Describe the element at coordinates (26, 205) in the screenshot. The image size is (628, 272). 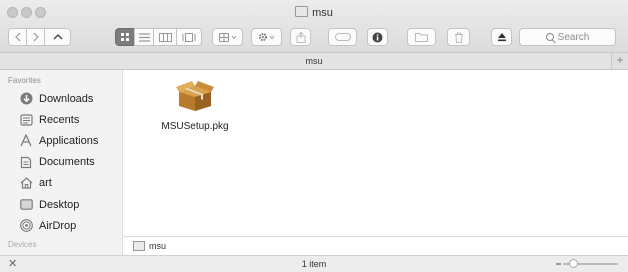
I see `desktop-icon` at that location.